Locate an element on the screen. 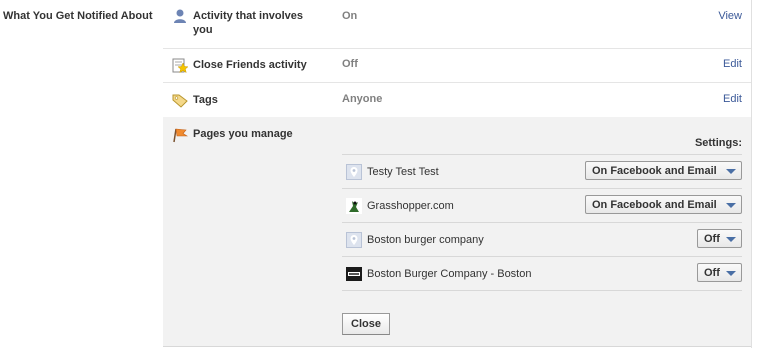 This screenshot has width=779, height=348. setting-row-activity: Activity that involves you On View is located at coordinates (457, 24).